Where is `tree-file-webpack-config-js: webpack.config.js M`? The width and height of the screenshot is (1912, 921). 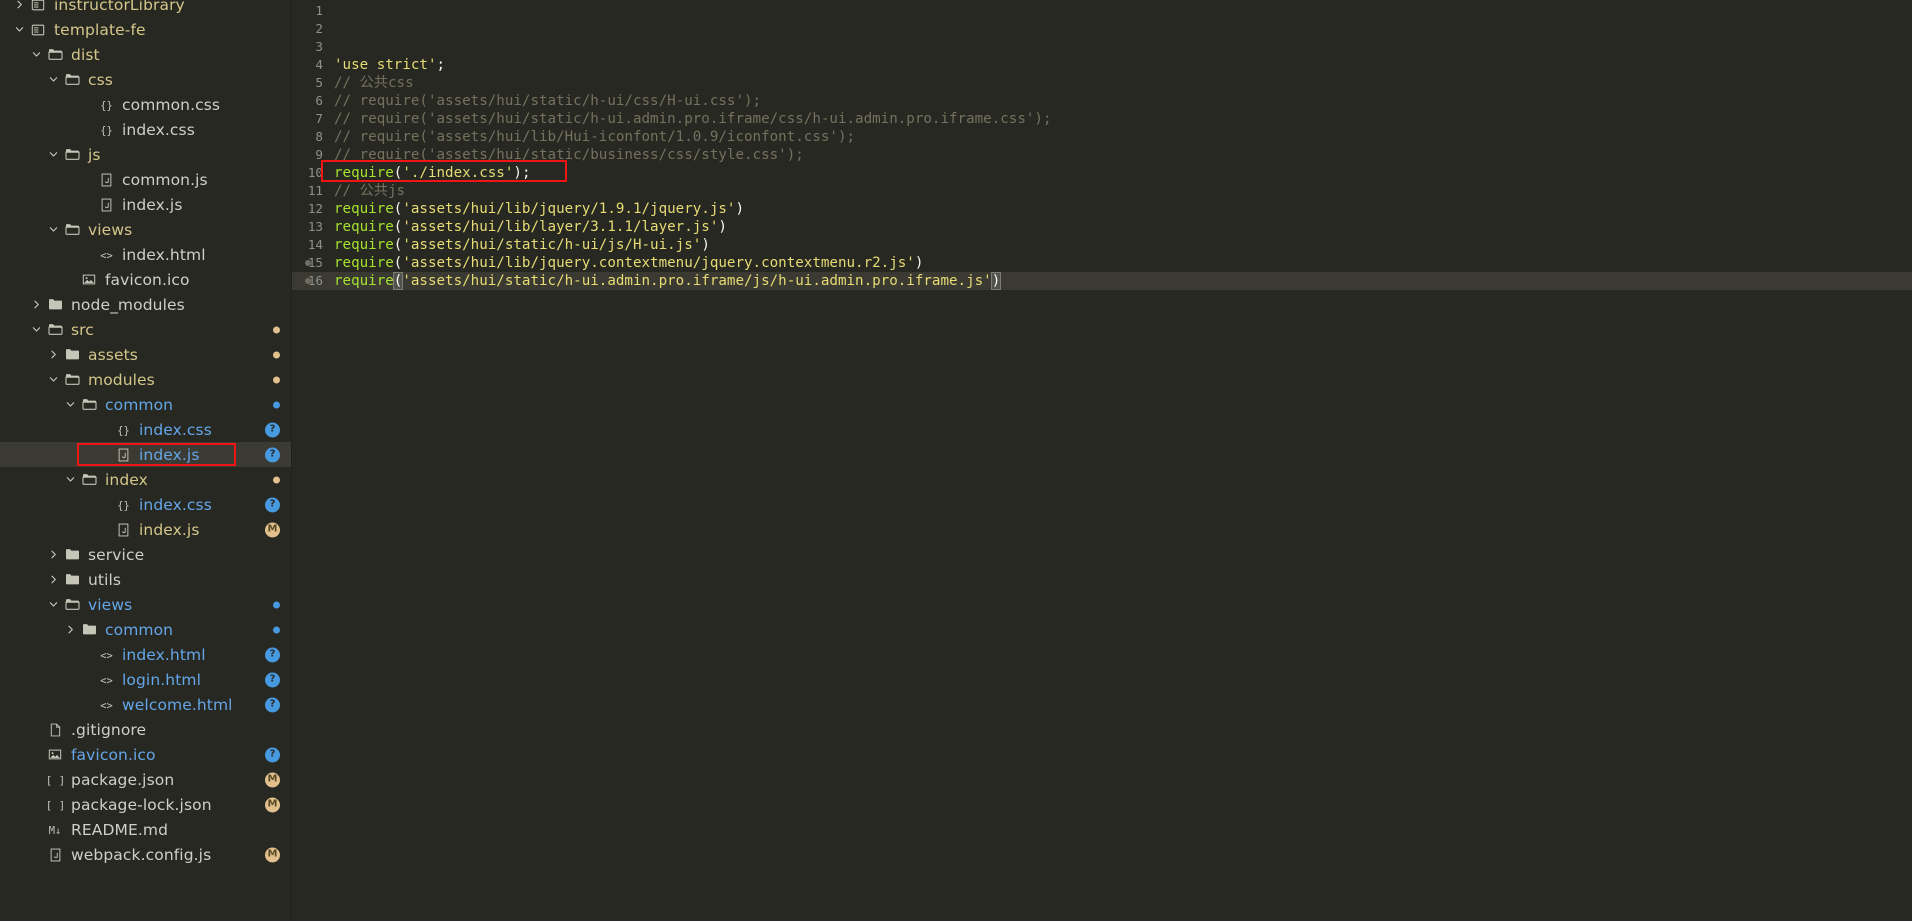
tree-file-webpack-config-js: webpack.config.js M is located at coordinates (145, 854).